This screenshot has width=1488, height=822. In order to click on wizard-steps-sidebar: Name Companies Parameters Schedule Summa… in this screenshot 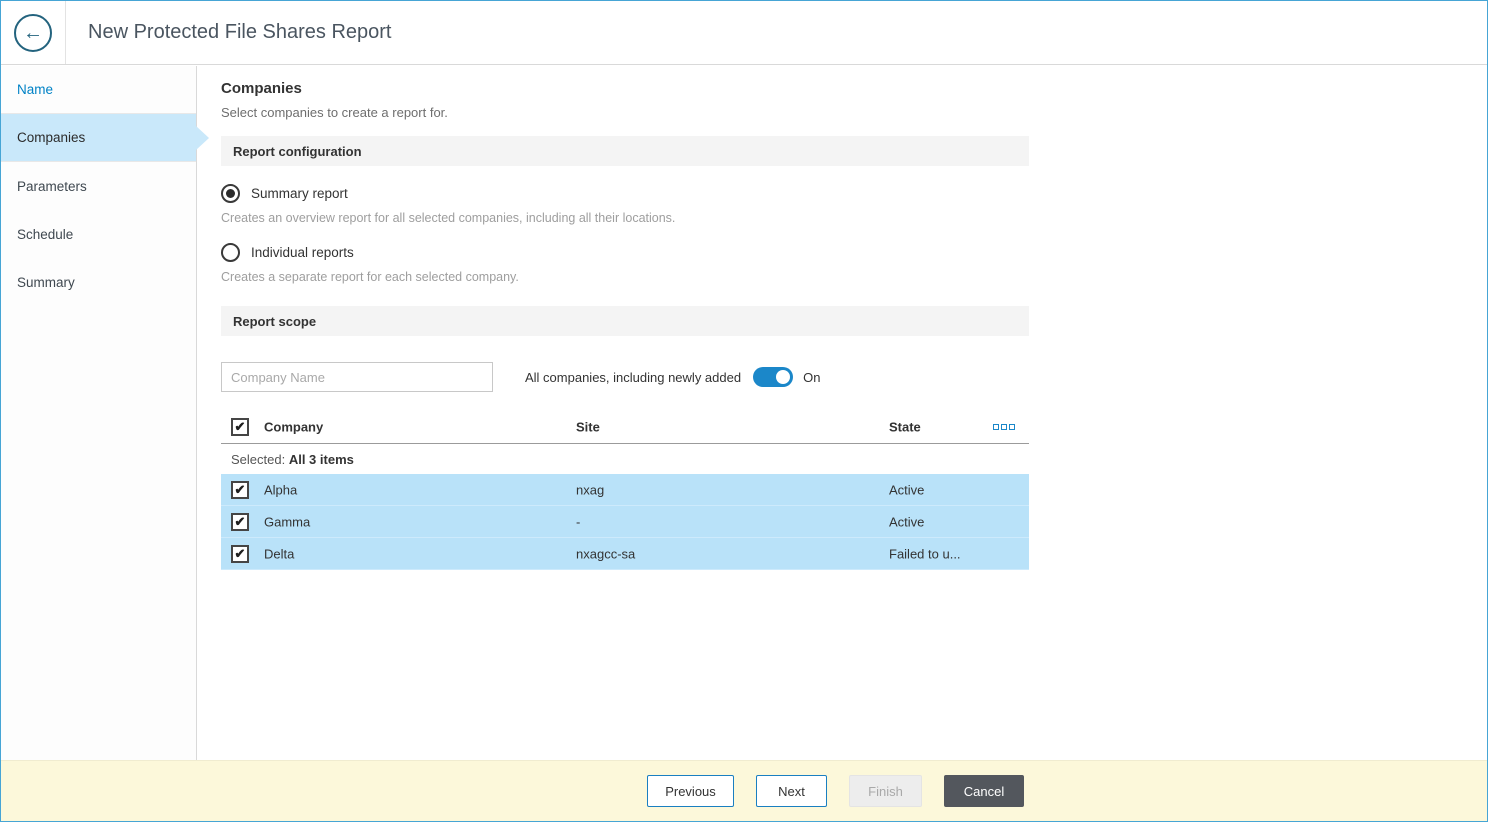, I will do `click(99, 413)`.